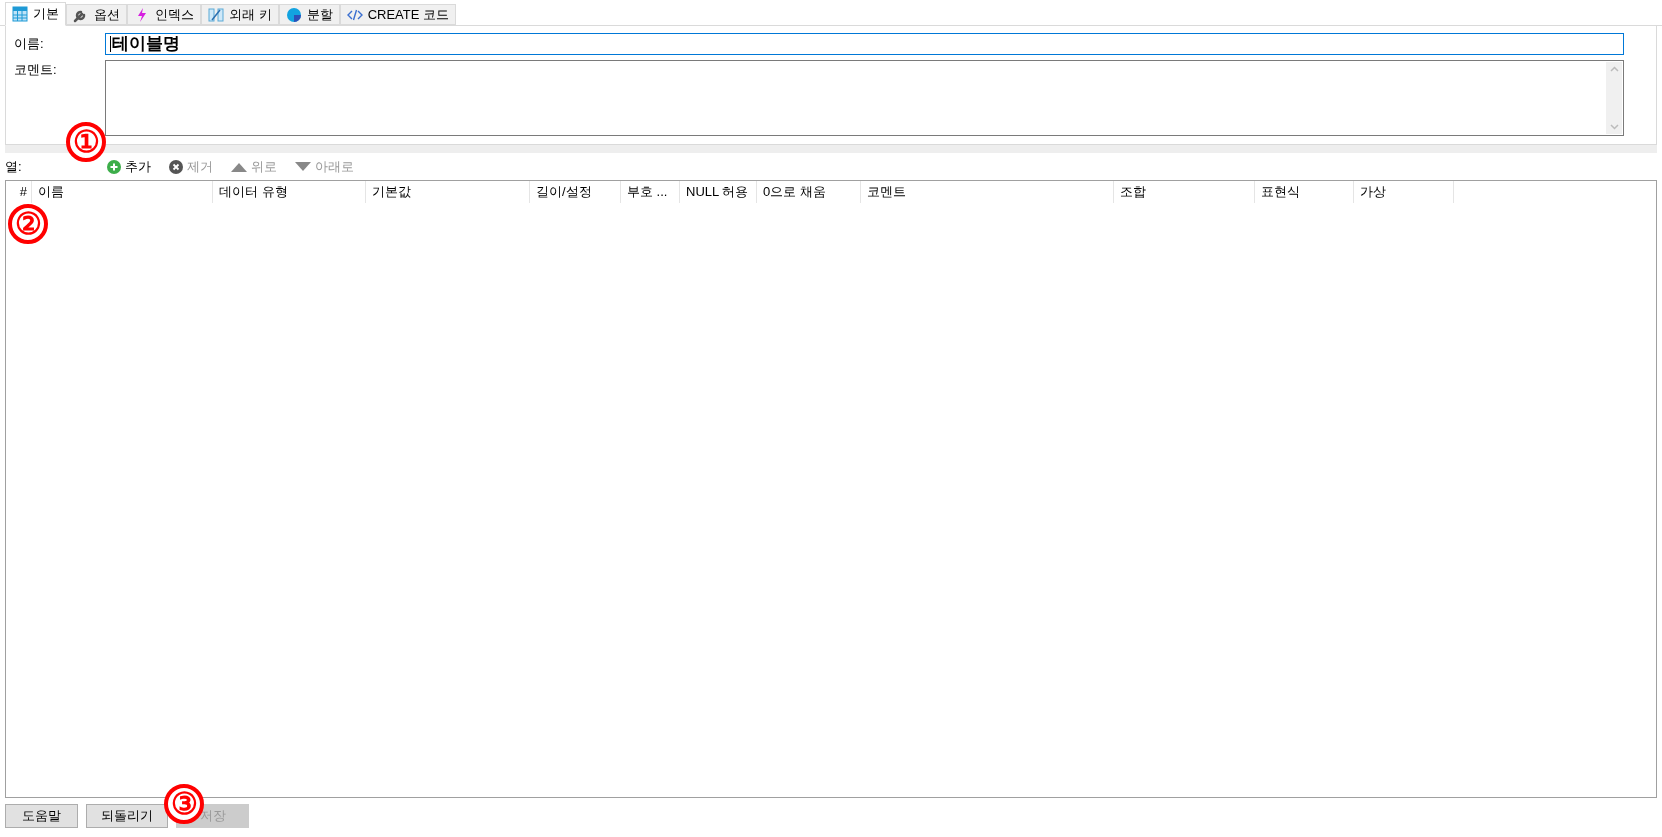  What do you see at coordinates (240, 14) in the screenshot?
I see `tab: 외래 키` at bounding box center [240, 14].